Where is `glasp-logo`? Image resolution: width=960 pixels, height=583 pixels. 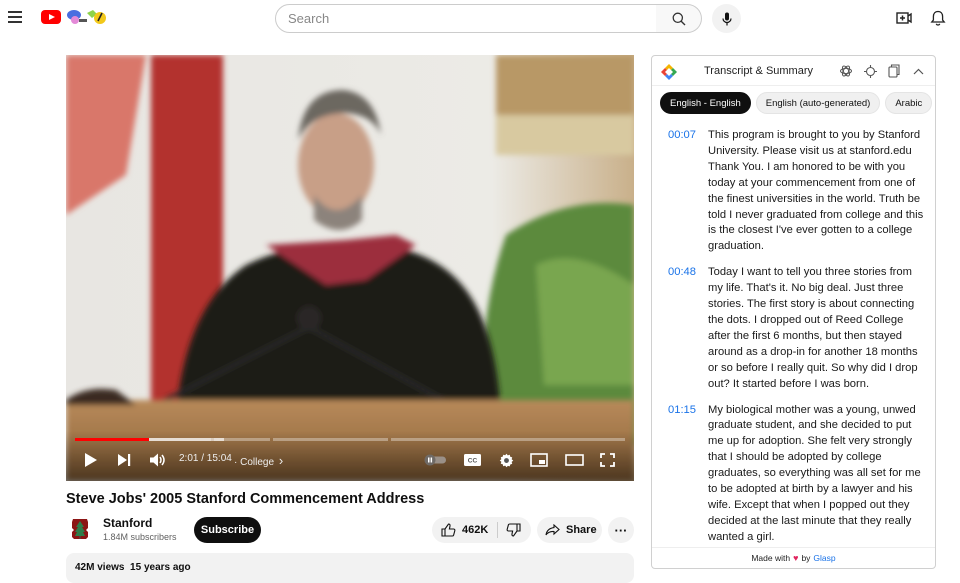
glasp-logo is located at coordinates (669, 72).